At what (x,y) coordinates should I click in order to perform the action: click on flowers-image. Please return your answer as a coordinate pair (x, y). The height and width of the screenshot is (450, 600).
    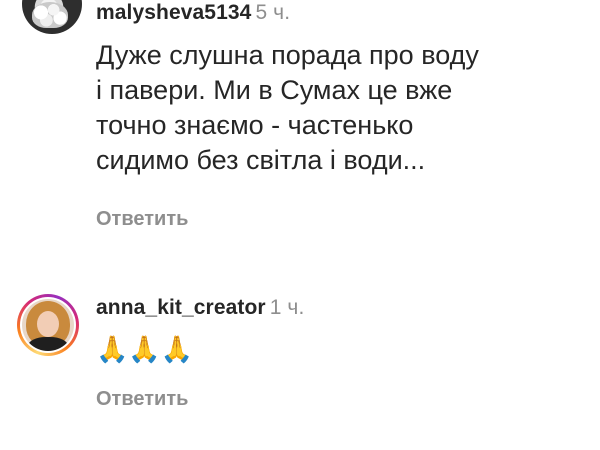
    Looking at the image, I should click on (50, 15).